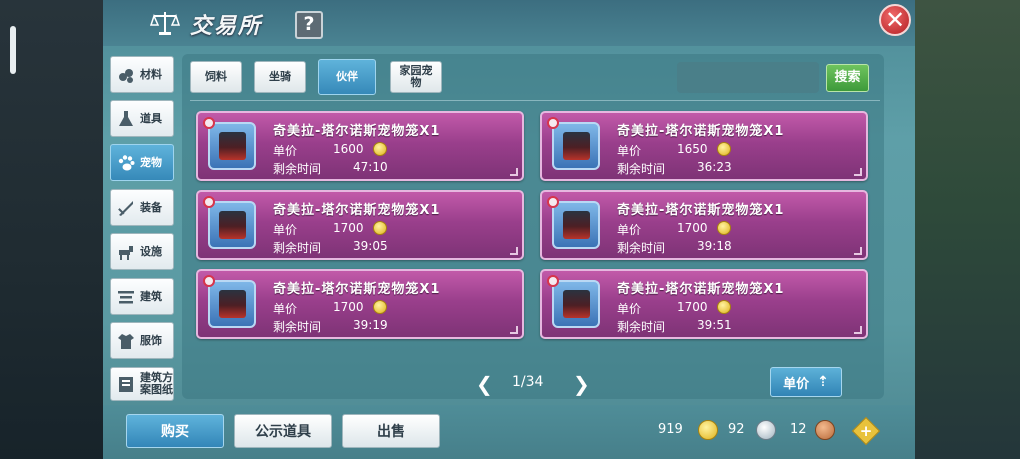 This screenshot has height=459, width=1020. I want to click on sidebar-item-equipment: 装备, so click(142, 207).